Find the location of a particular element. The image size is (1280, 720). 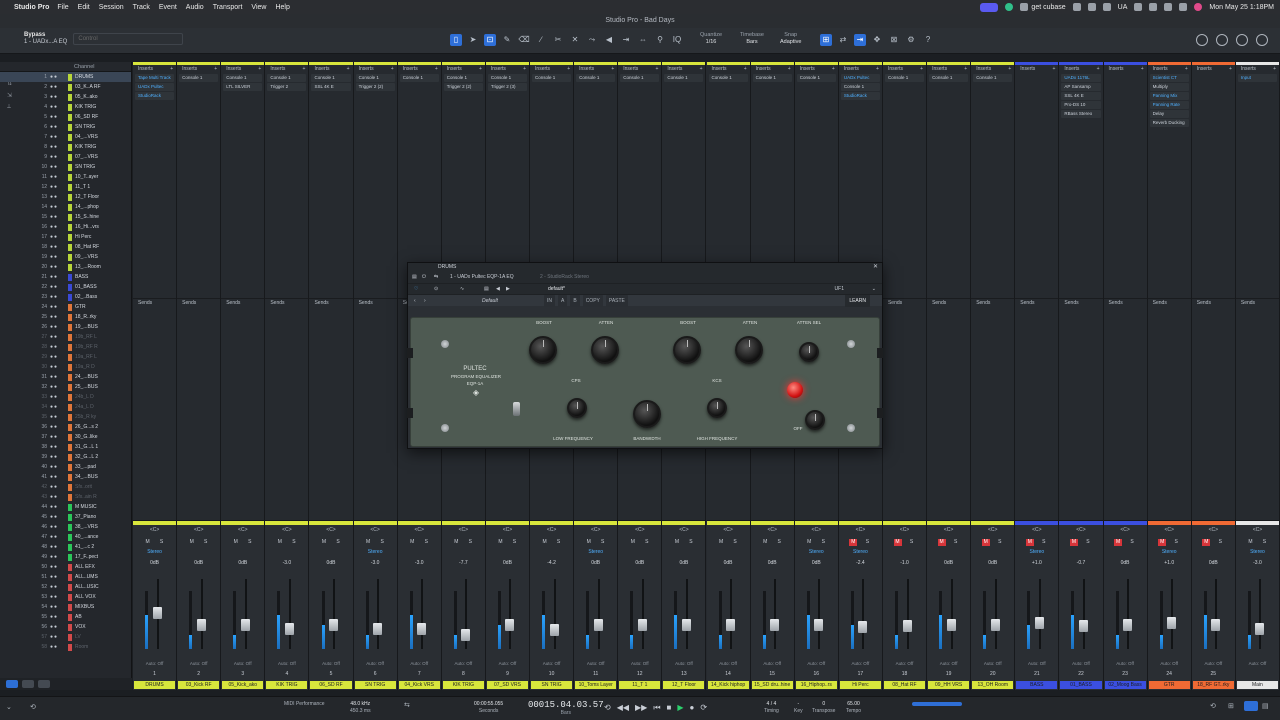

strip-name: 16_Hiphop..rs is located at coordinates (816, 685).